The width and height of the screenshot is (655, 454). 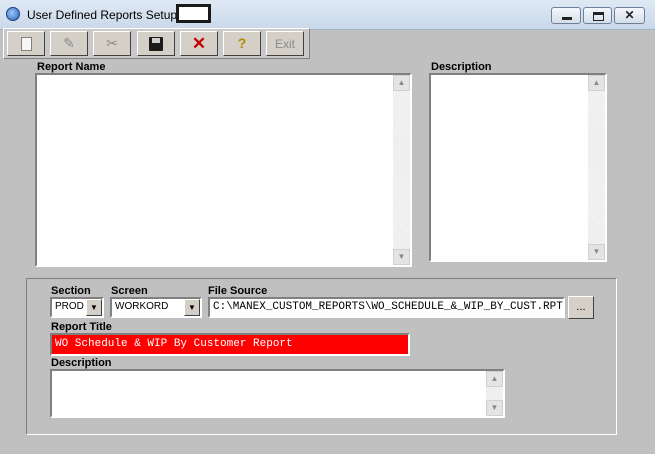 What do you see at coordinates (327, 15) in the screenshot?
I see `title-bar: User Defined Reports Setup ✕` at bounding box center [327, 15].